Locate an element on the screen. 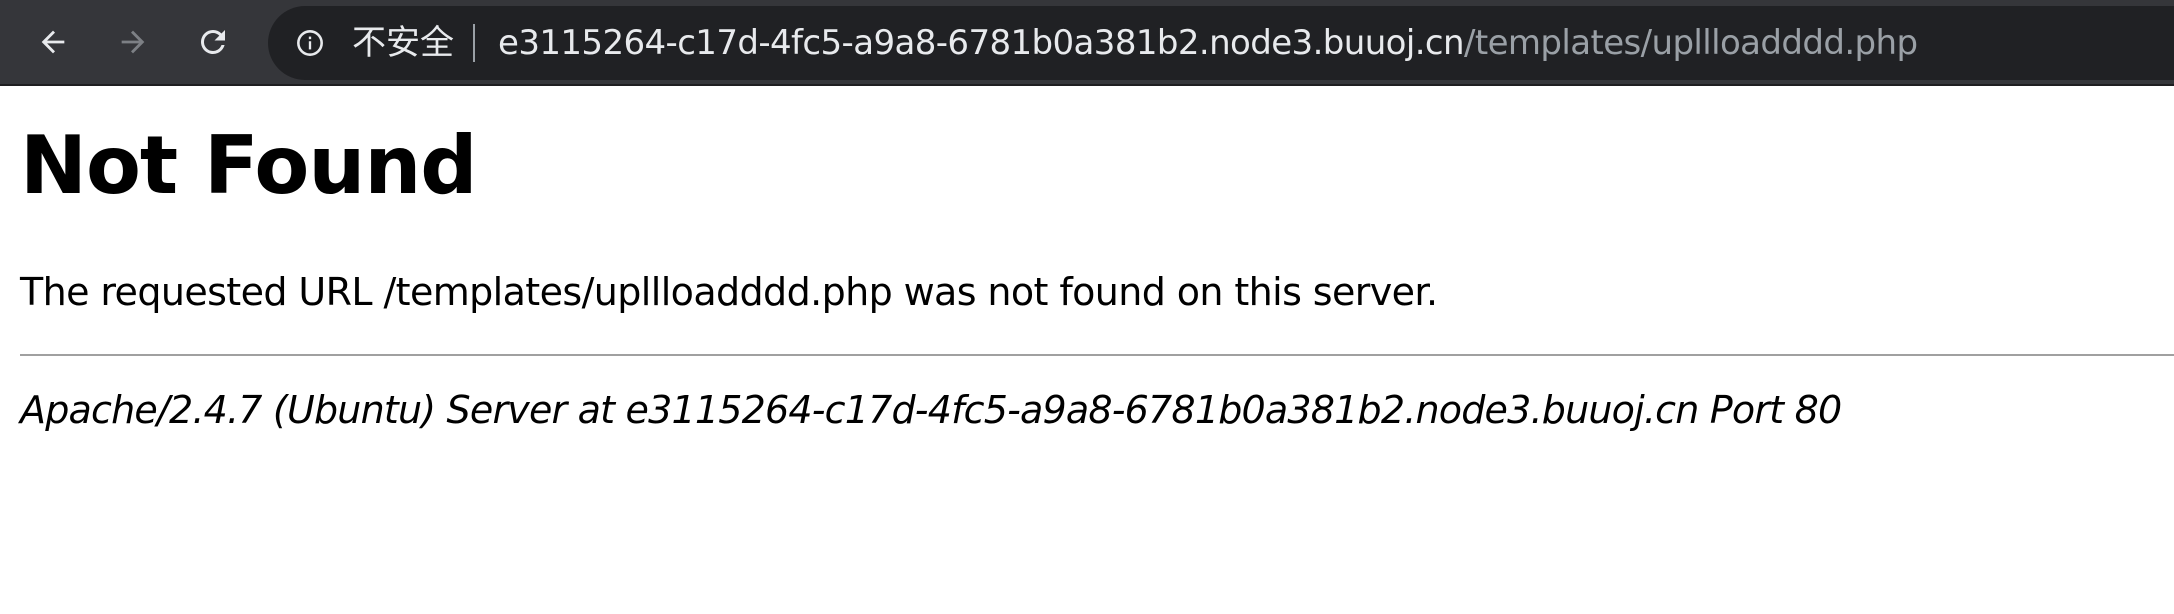  reload-icon is located at coordinates (212, 41).